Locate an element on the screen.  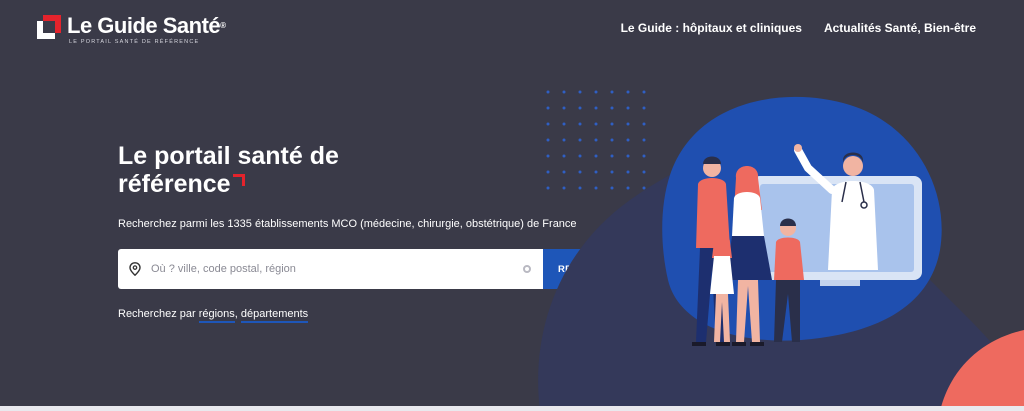
location-pin-icon is located at coordinates (135, 269).